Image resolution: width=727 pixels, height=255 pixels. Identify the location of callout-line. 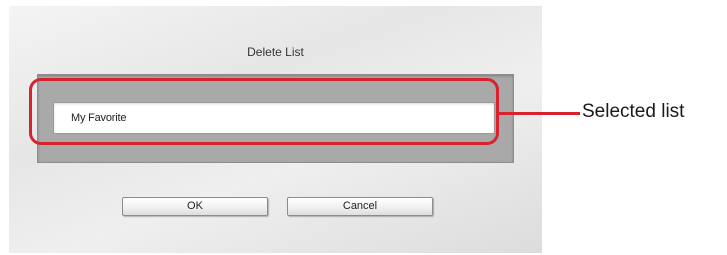
(539, 113).